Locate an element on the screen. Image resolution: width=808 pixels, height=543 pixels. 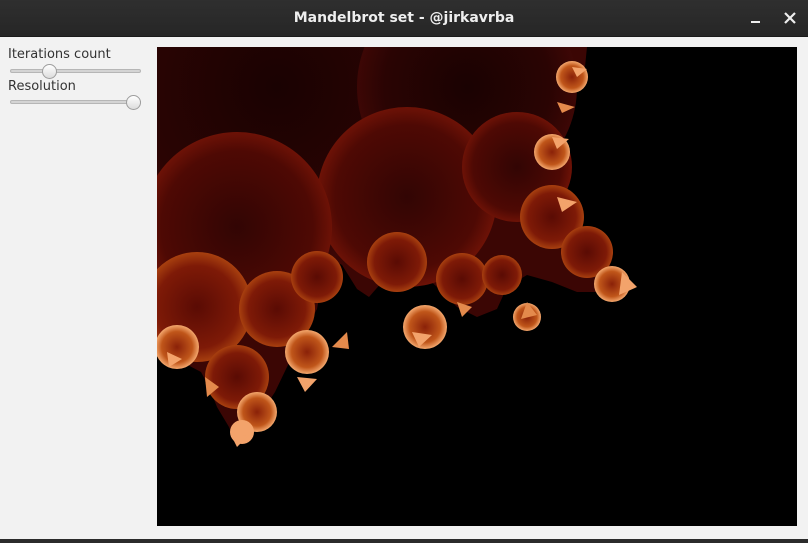
minimize-icon is located at coordinates (755, 22).